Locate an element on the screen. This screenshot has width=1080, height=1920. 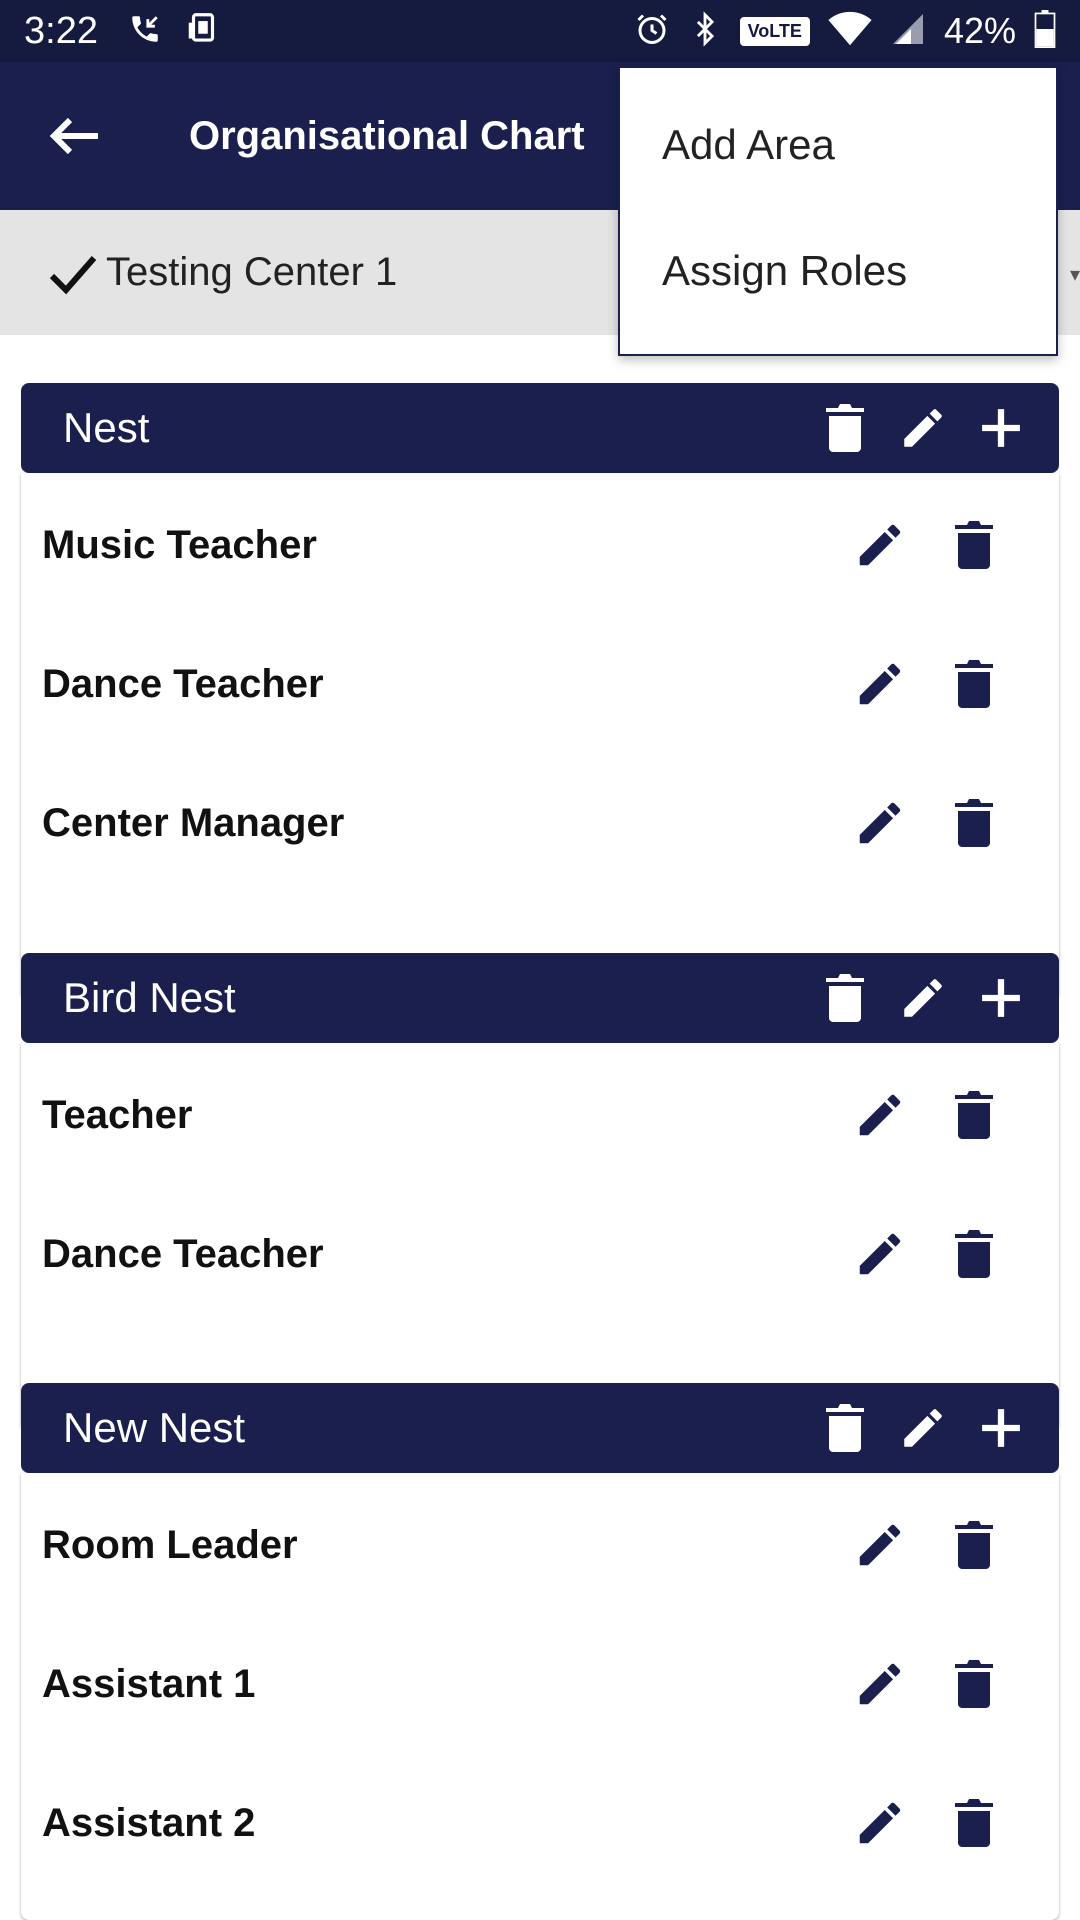
role-name: Music Teacher is located at coordinates (179, 545).